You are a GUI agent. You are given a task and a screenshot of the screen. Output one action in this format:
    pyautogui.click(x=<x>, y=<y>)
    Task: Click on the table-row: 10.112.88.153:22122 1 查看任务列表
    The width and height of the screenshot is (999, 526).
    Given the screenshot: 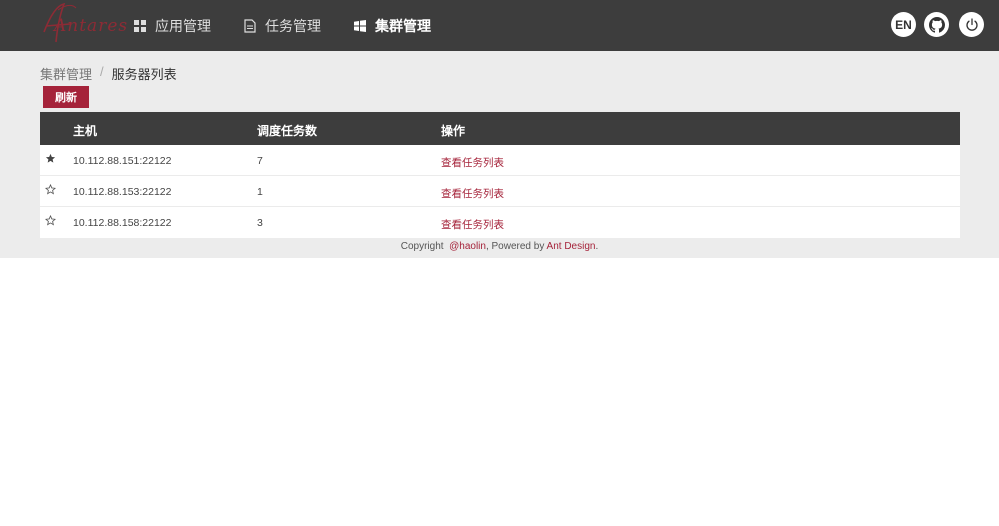 What is the action you would take?
    pyautogui.click(x=500, y=191)
    